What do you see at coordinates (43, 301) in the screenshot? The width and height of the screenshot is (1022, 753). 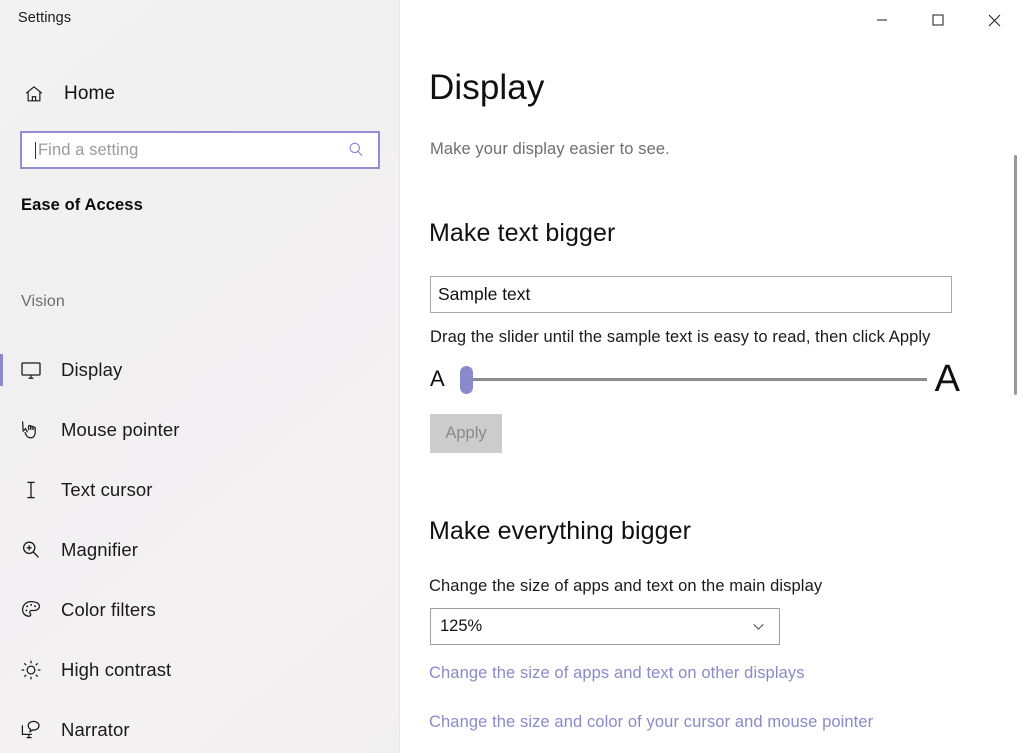 I see `sidebar-group-heading: Vision` at bounding box center [43, 301].